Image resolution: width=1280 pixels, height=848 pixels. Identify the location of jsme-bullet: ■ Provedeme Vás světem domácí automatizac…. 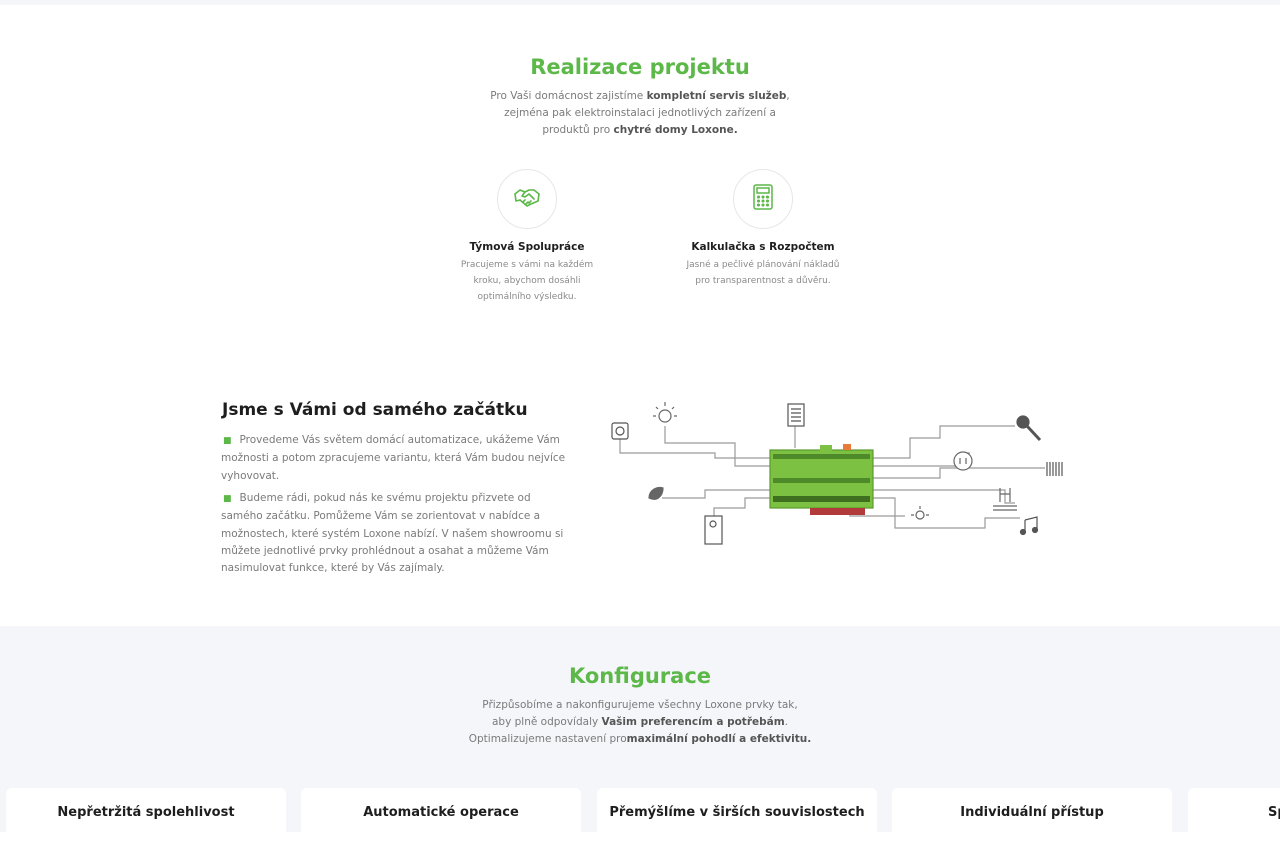
(396, 458).